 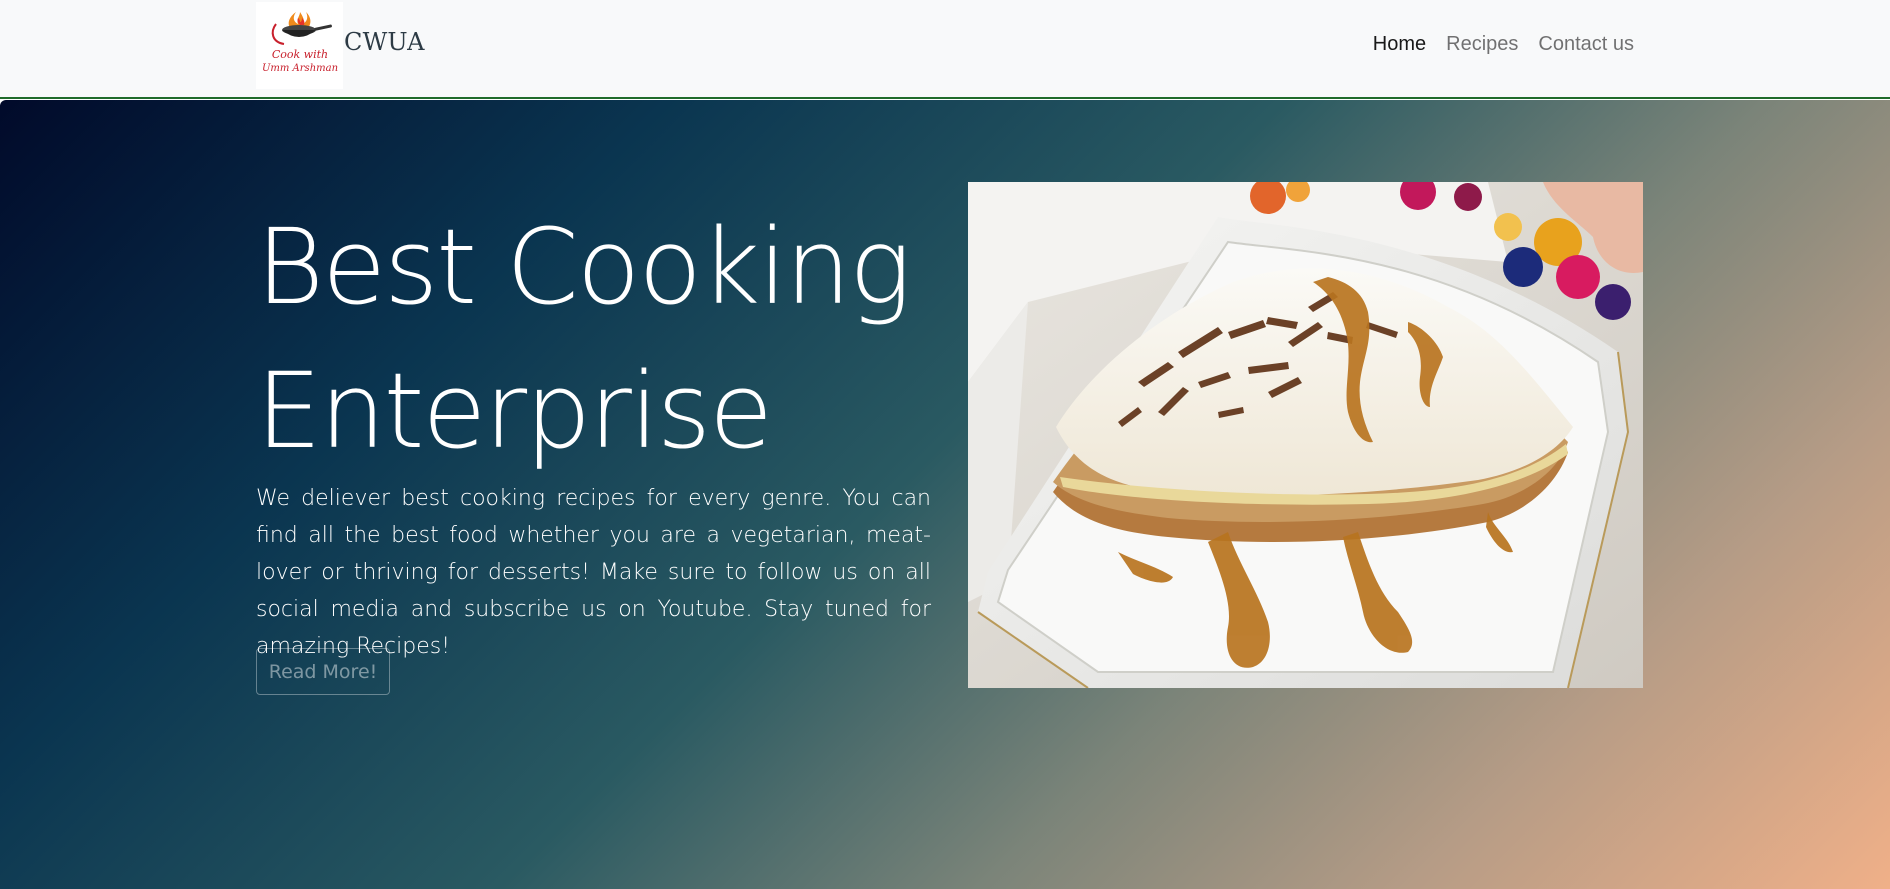 I want to click on logo: Cook with Umm Arshman, so click(x=299, y=45).